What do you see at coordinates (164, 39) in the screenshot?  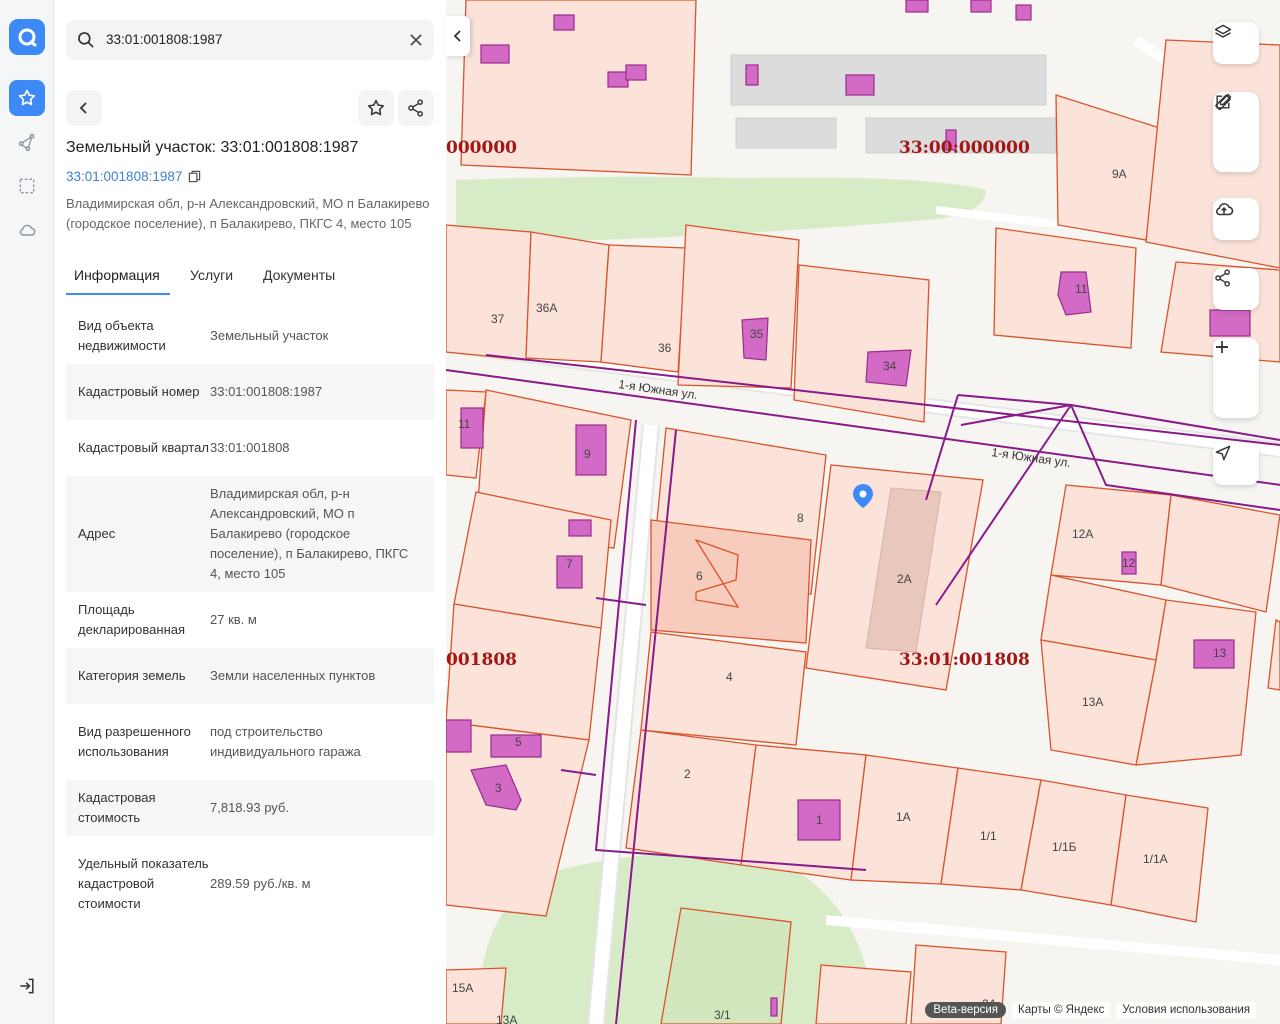 I see `search-input: 33:01:001808:1987` at bounding box center [164, 39].